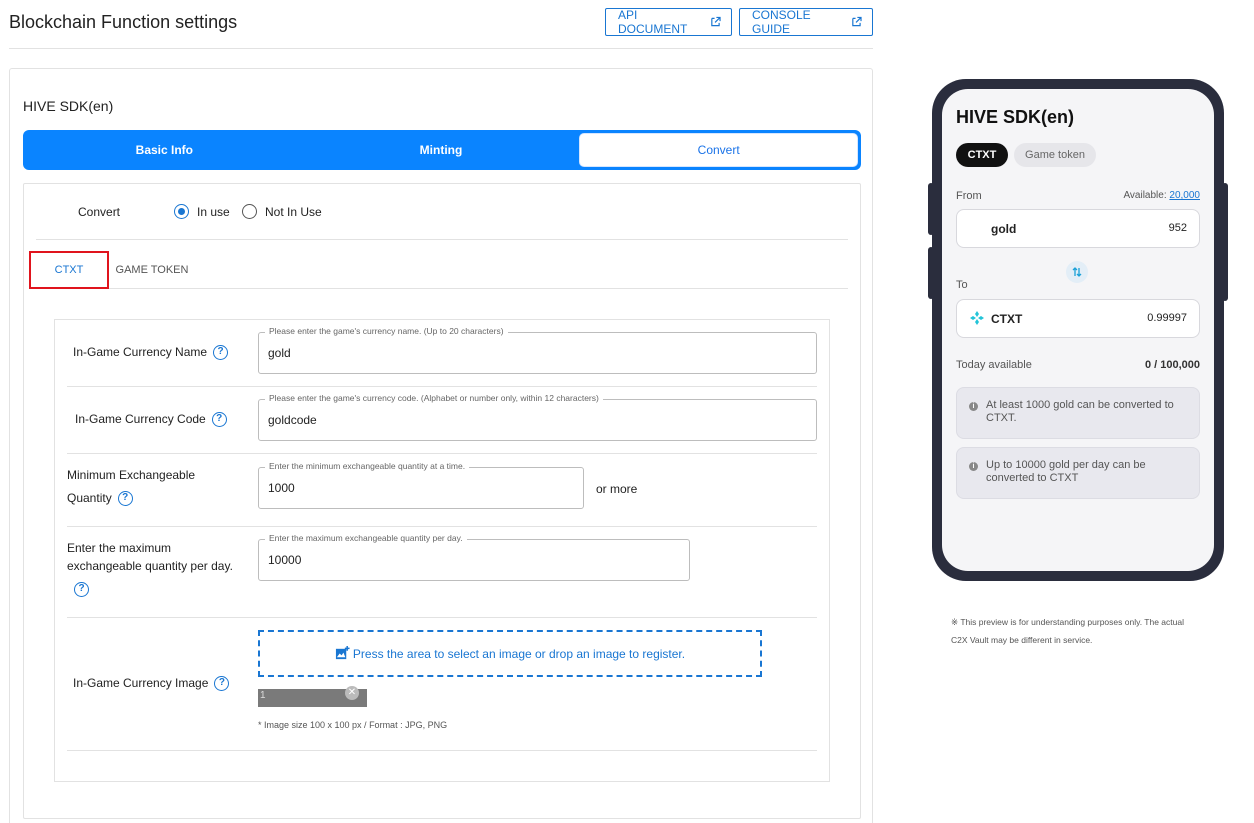  Describe the element at coordinates (141, 683) in the screenshot. I see `currency-image-label: In-Game Currency Image` at that location.